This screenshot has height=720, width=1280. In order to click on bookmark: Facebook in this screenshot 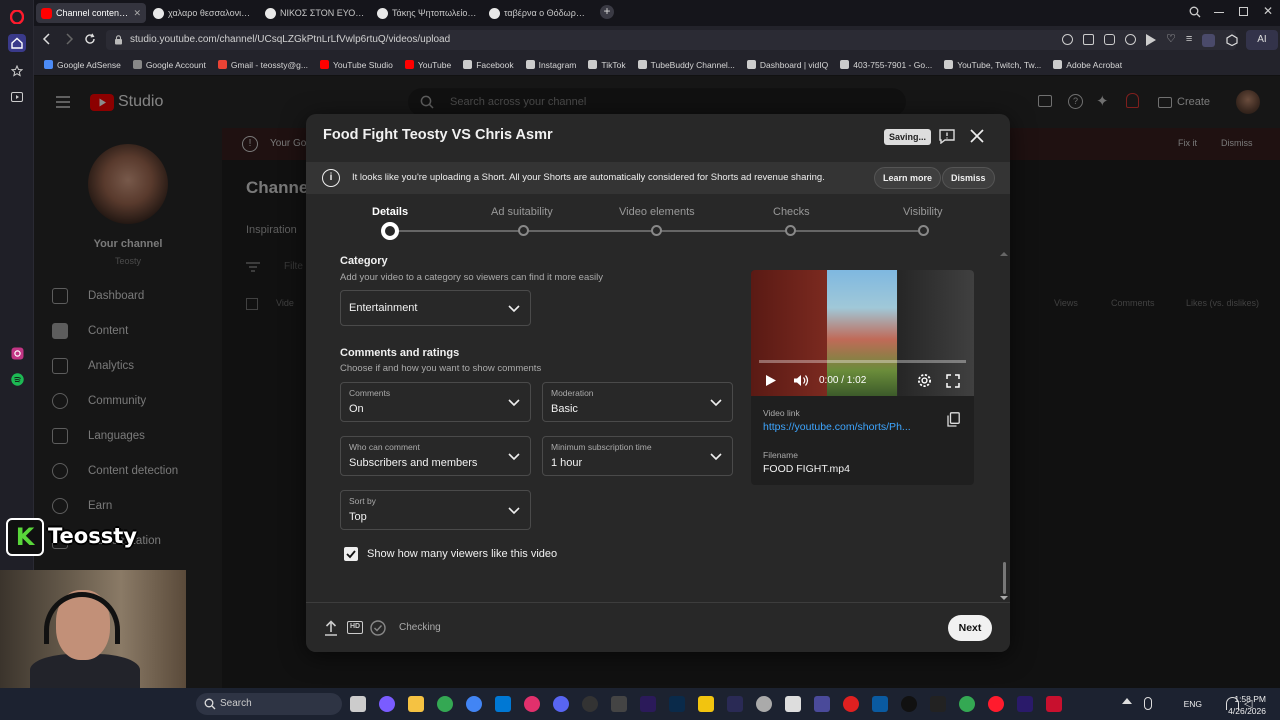, I will do `click(488, 65)`.